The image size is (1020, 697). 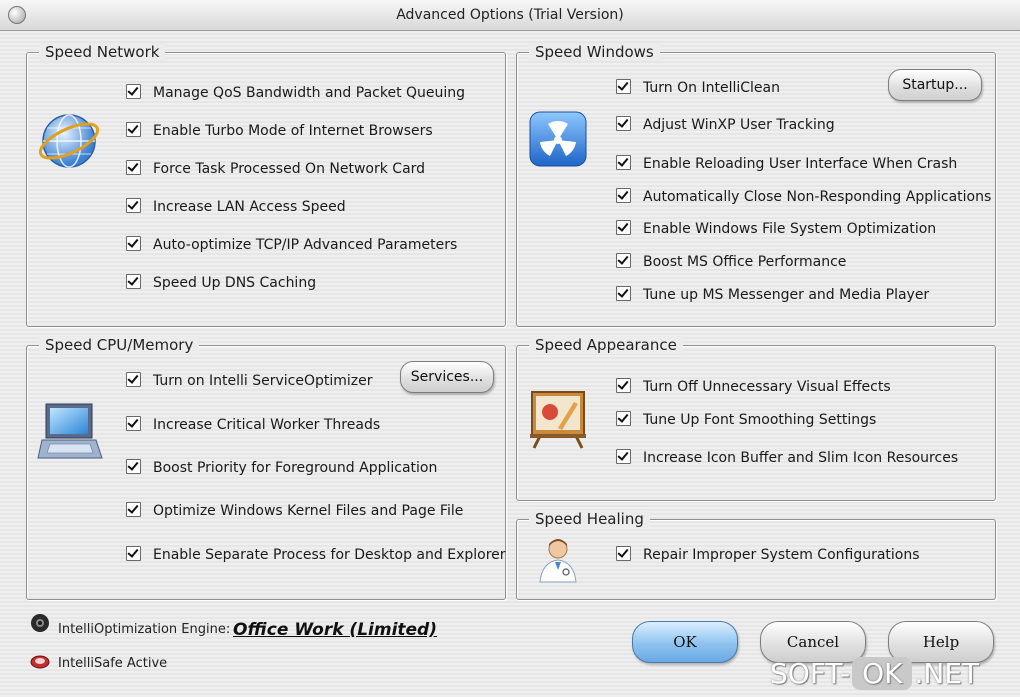 I want to click on option-manage-qos: Manage QoS Bandwidth and Packet Queuing, so click(x=295, y=93).